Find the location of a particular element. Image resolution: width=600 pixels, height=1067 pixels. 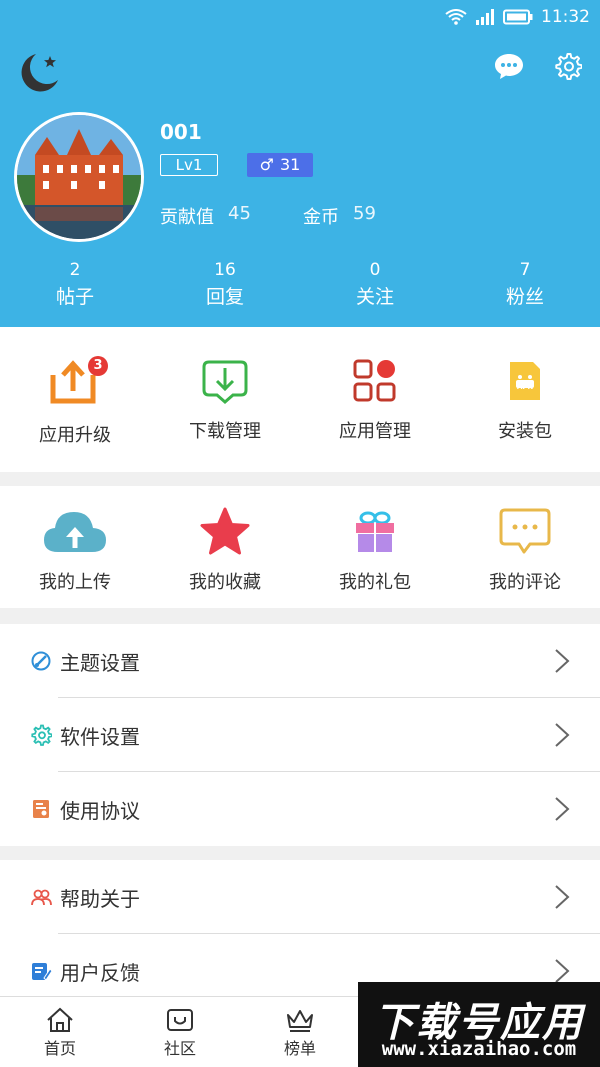

app-tools-grid: 3 应用升级 下载管理 应用管理 APK 安装包 is located at coordinates (300, 399).